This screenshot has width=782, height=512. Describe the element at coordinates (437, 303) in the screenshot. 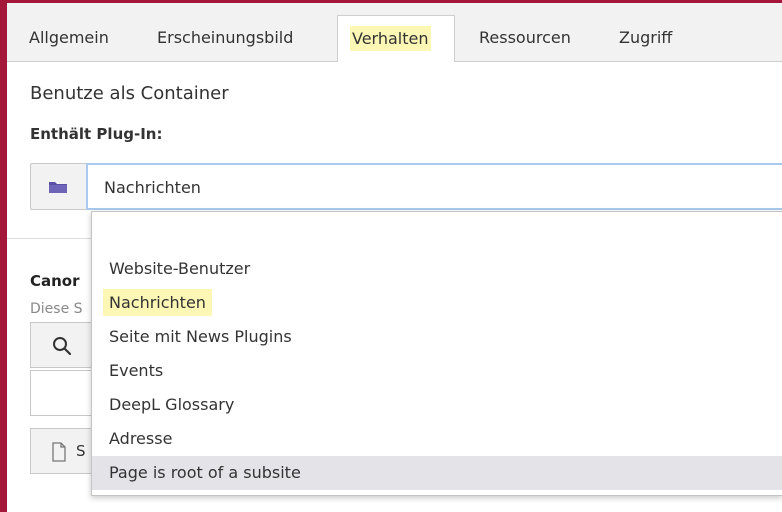

I see `dropdown-option: Nachrichten` at that location.